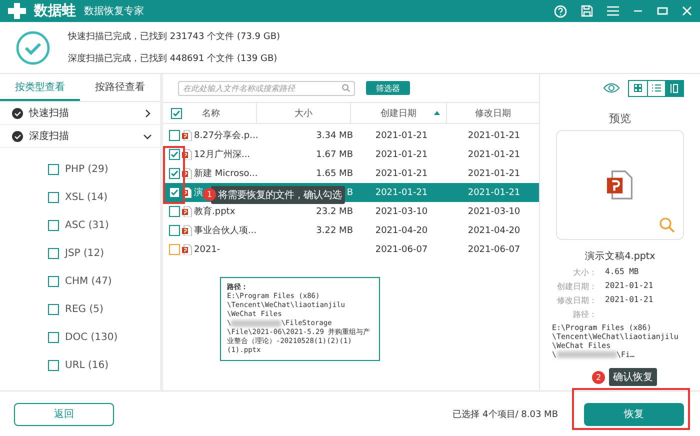 The height and width of the screenshot is (436, 700). I want to click on maximize-icon, so click(662, 11).